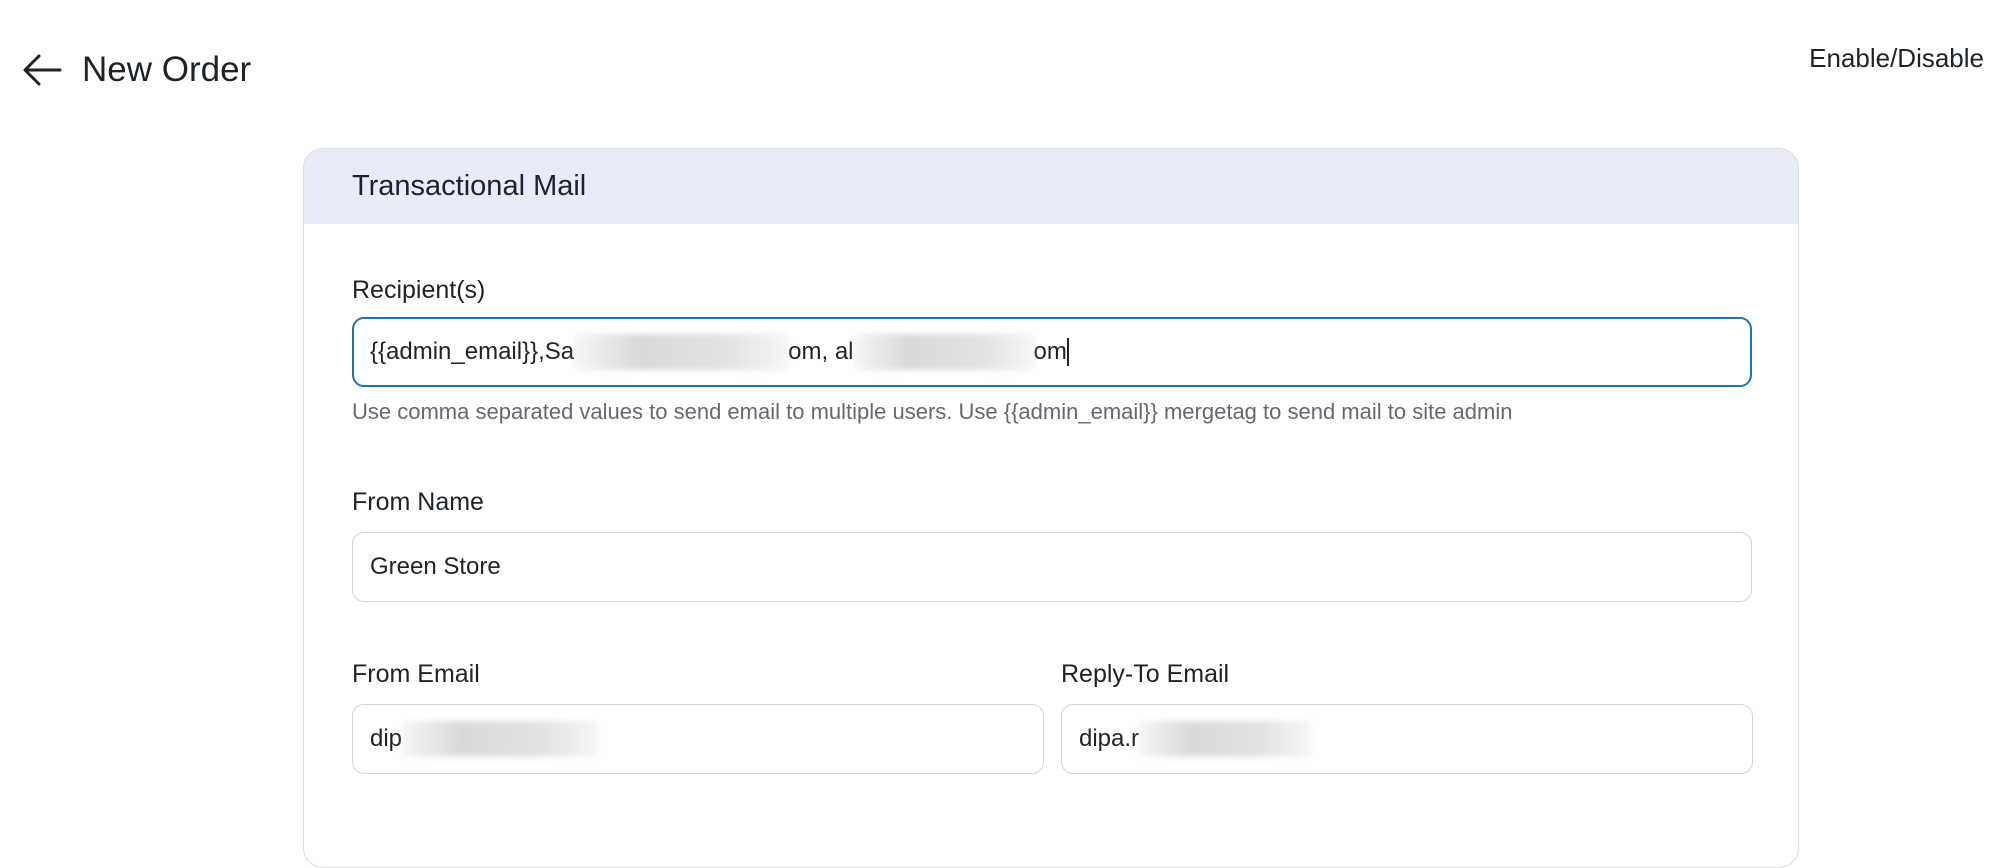  I want to click on recipients-value-part3: om, so click(1050, 351).